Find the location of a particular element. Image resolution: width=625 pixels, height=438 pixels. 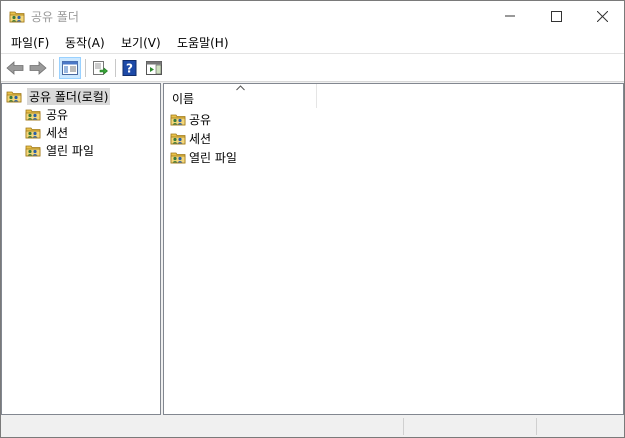

minimize-icon is located at coordinates (510, 16).